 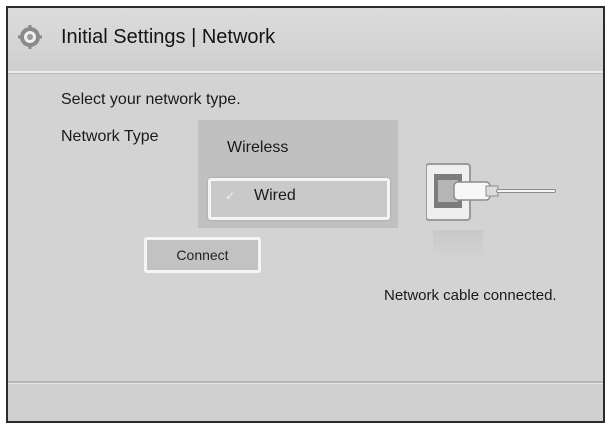 What do you see at coordinates (151, 99) in the screenshot?
I see `network-type-prompt: Select your network type.` at bounding box center [151, 99].